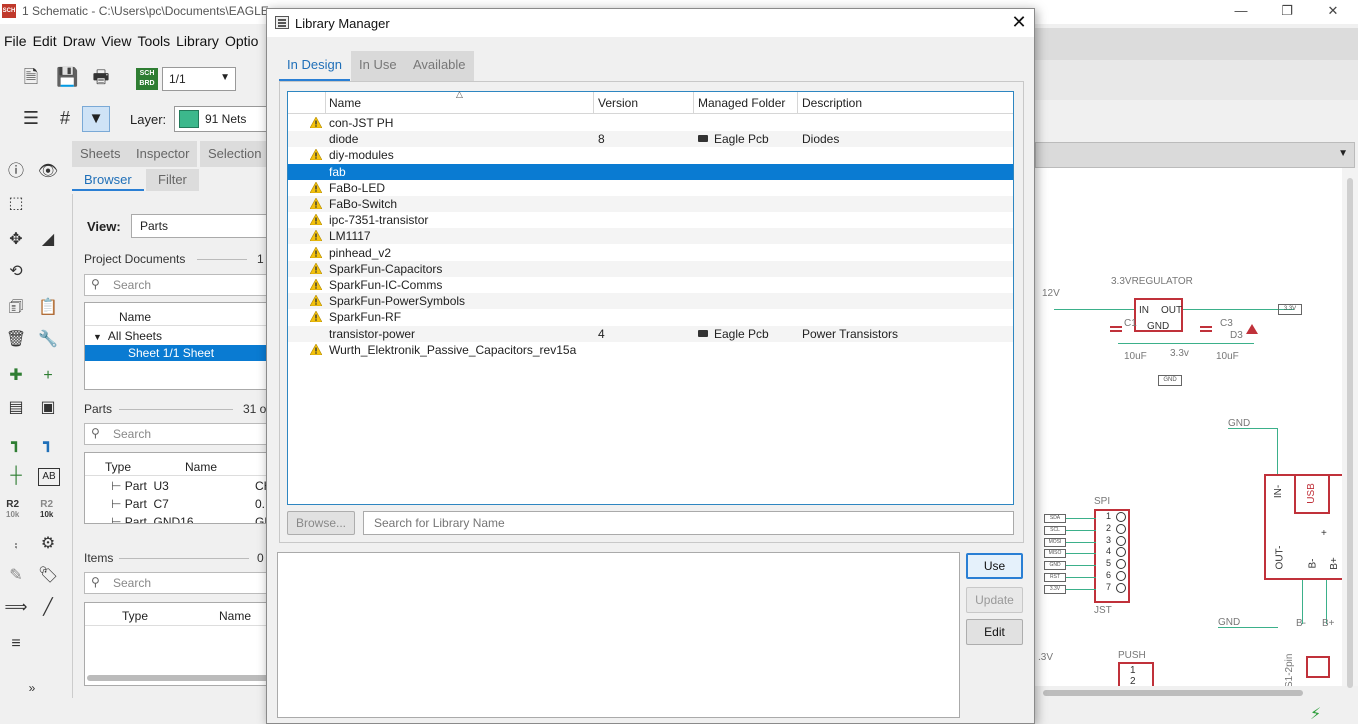 The height and width of the screenshot is (724, 1358). What do you see at coordinates (48, 376) in the screenshot?
I see `add-pin-icon: +` at bounding box center [48, 376].